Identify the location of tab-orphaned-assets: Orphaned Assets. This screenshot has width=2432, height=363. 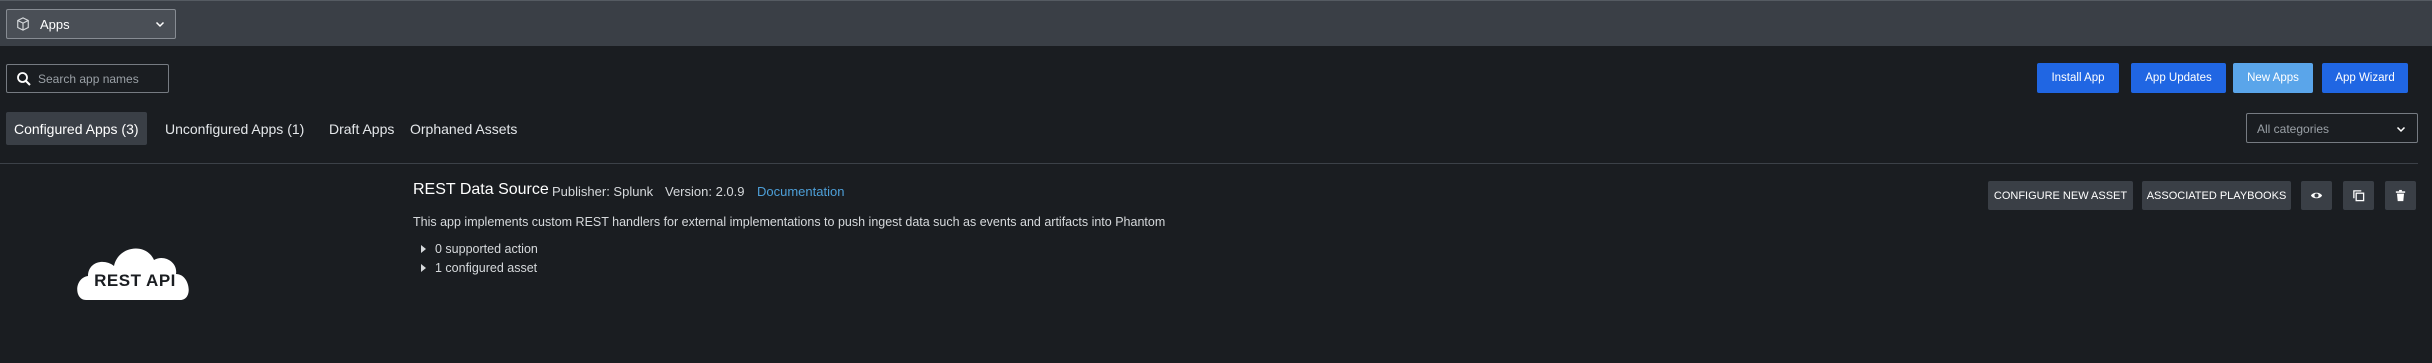
(463, 128).